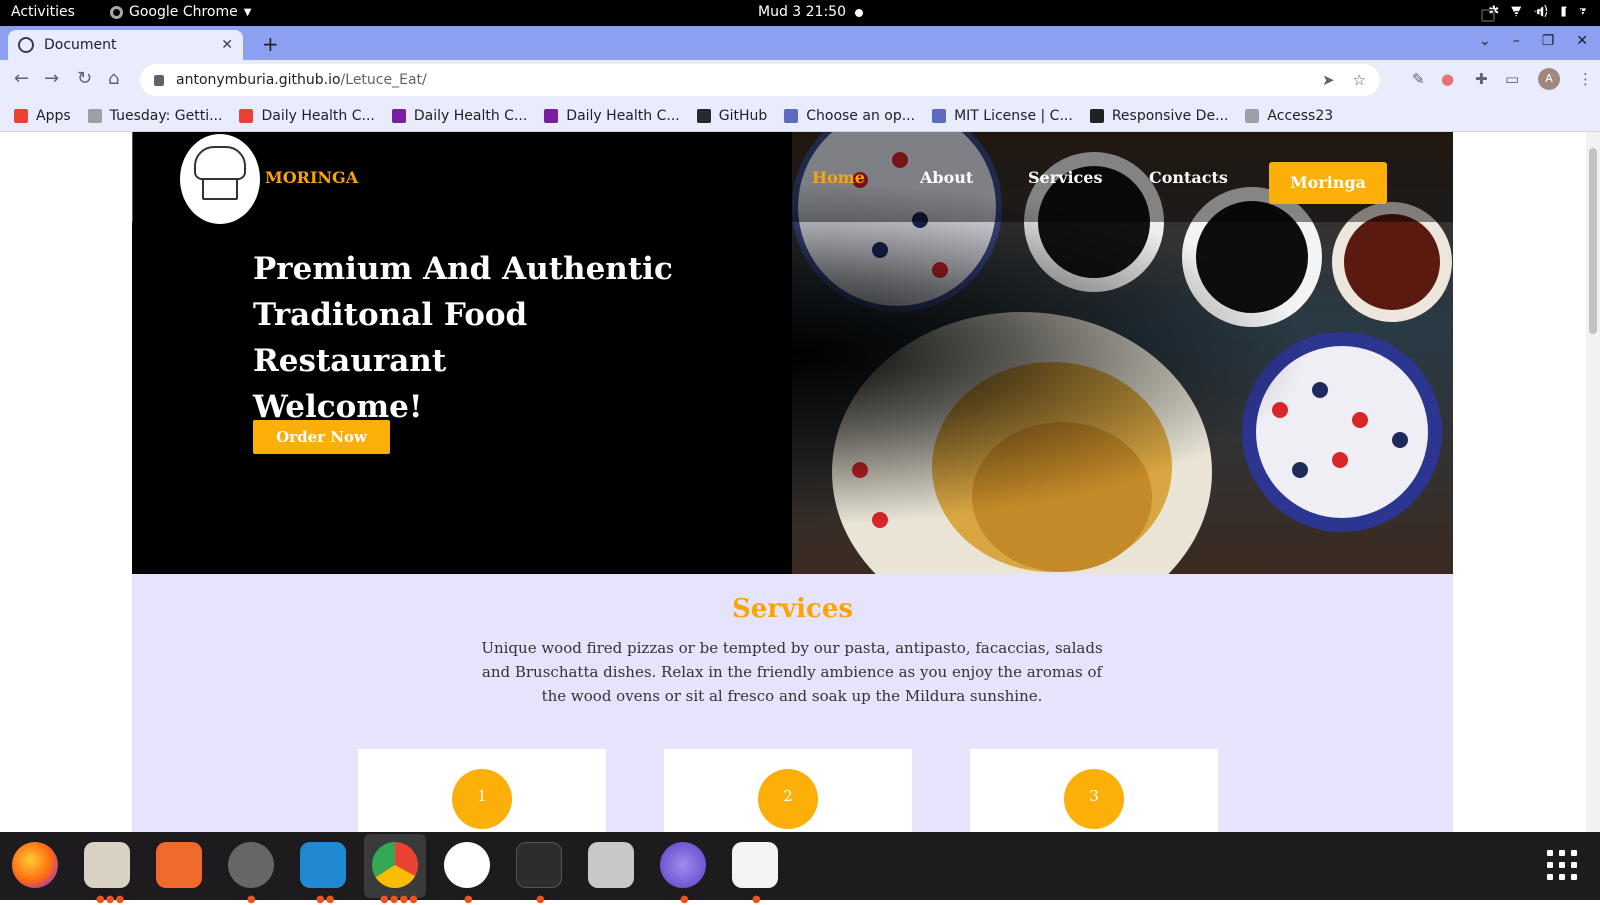 This screenshot has width=1600, height=905. Describe the element at coordinates (251, 865) in the screenshot. I see `settings-icon` at that location.